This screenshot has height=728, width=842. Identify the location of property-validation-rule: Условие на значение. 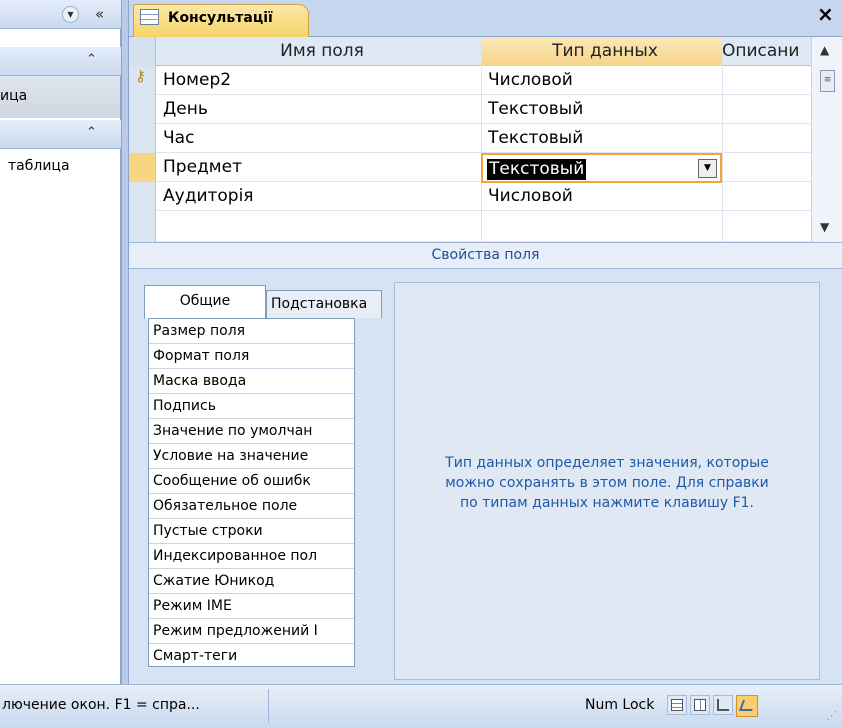
(251, 456).